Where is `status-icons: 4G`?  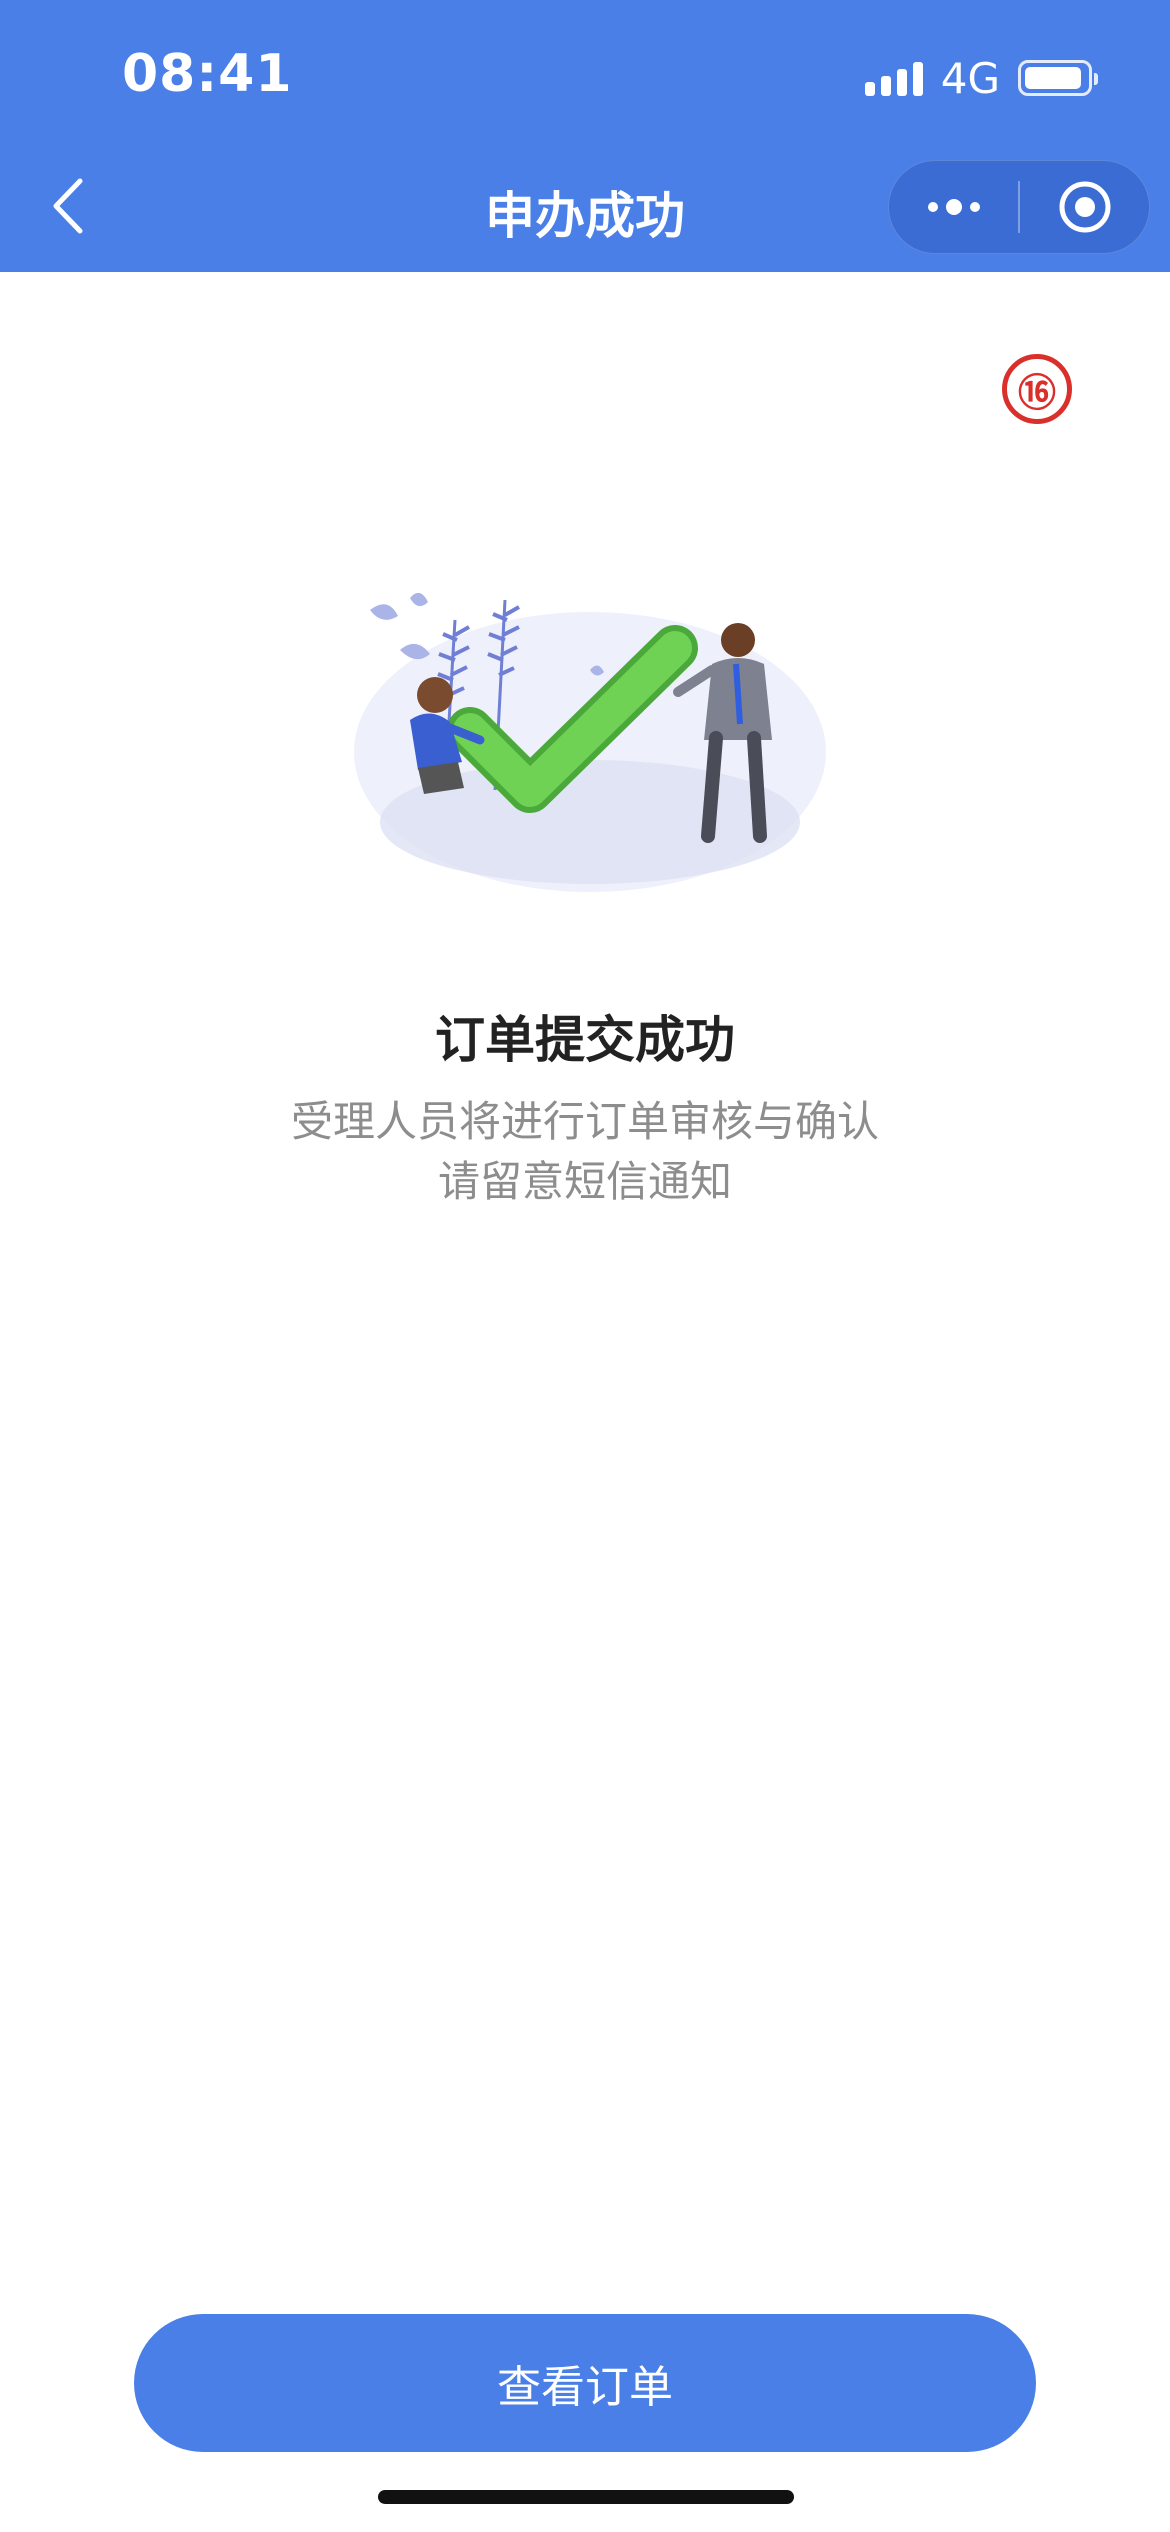 status-icons: 4G is located at coordinates (981, 78).